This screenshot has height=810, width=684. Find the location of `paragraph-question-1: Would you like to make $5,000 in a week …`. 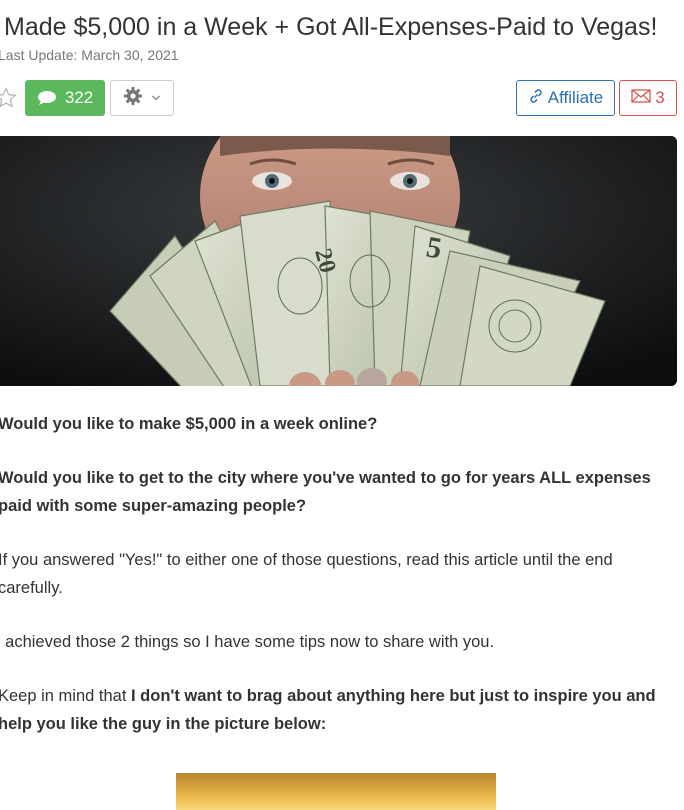

paragraph-question-1: Would you like to make $5,000 in a week … is located at coordinates (189, 424).